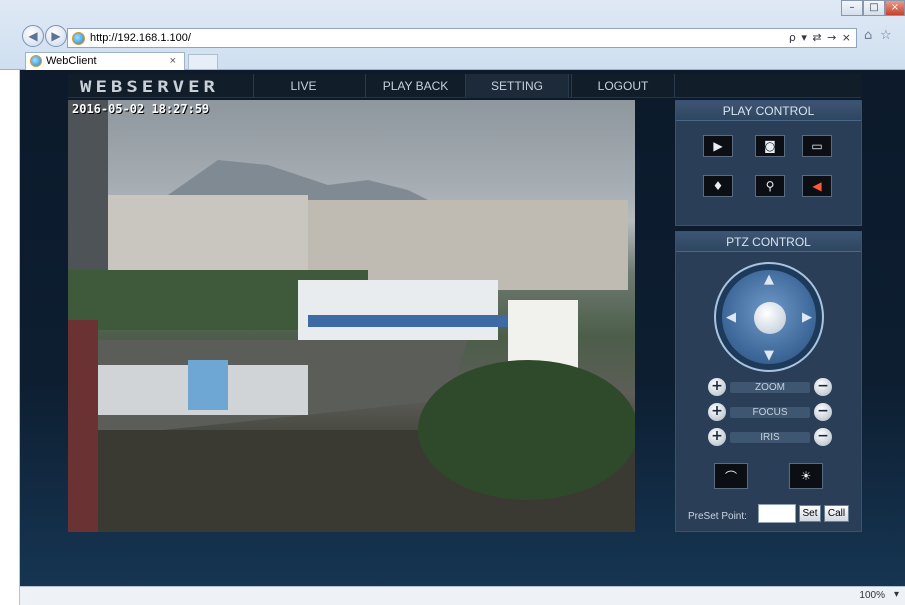 Image resolution: width=905 pixels, height=605 pixels. I want to click on ptz-center-button, so click(770, 318).